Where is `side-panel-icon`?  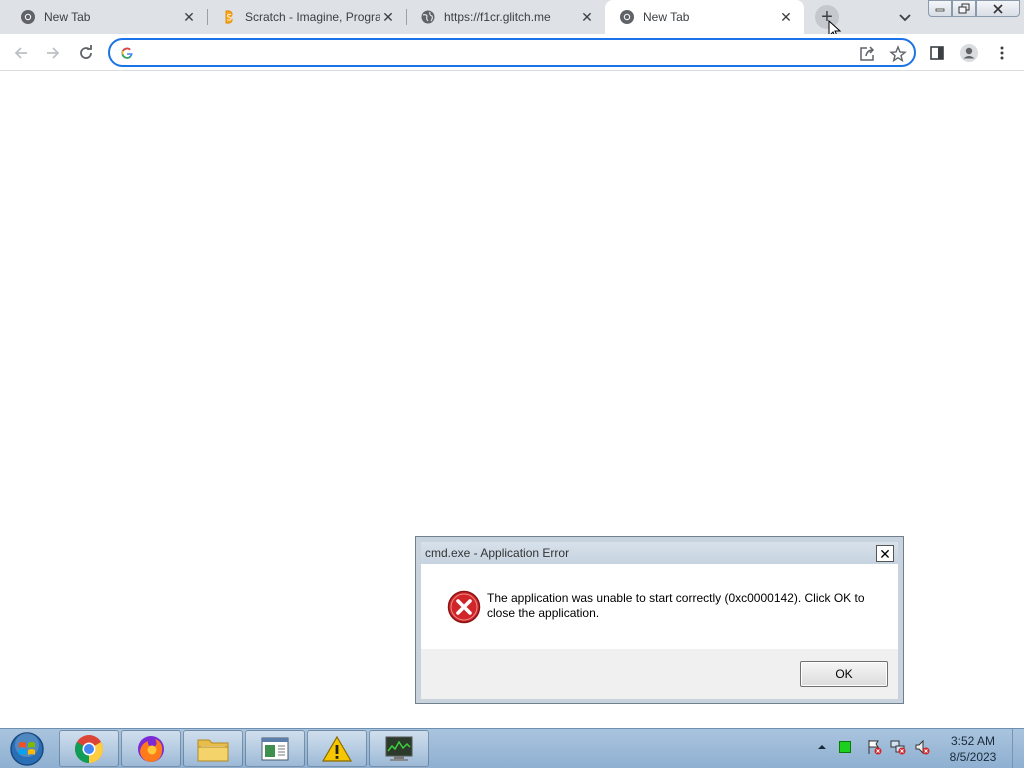 side-panel-icon is located at coordinates (937, 53).